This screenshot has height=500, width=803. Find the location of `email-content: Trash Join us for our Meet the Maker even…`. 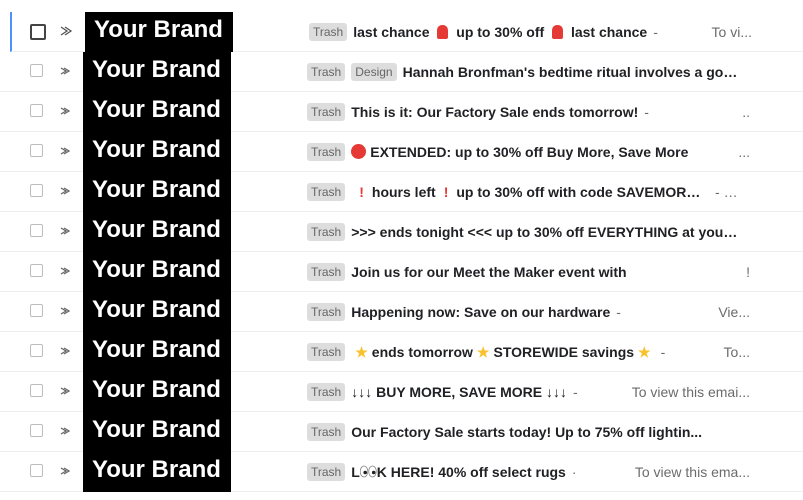

email-content: Trash Join us for our Meet the Maker even… is located at coordinates (528, 272).